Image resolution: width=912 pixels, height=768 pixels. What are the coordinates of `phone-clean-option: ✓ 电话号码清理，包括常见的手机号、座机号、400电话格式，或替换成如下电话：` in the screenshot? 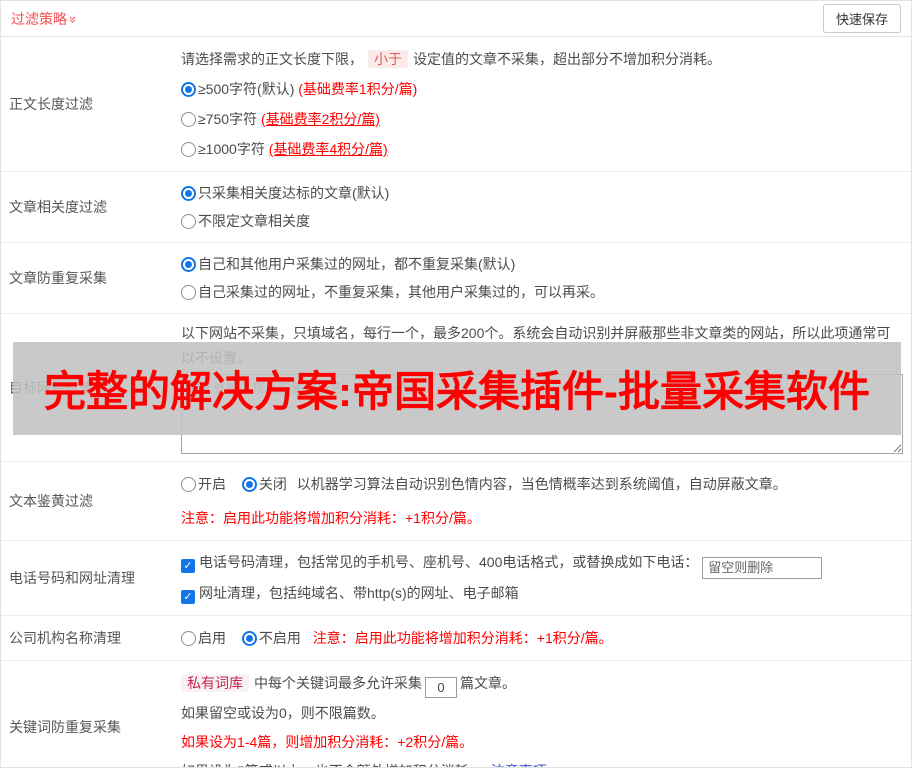 It's located at (542, 563).